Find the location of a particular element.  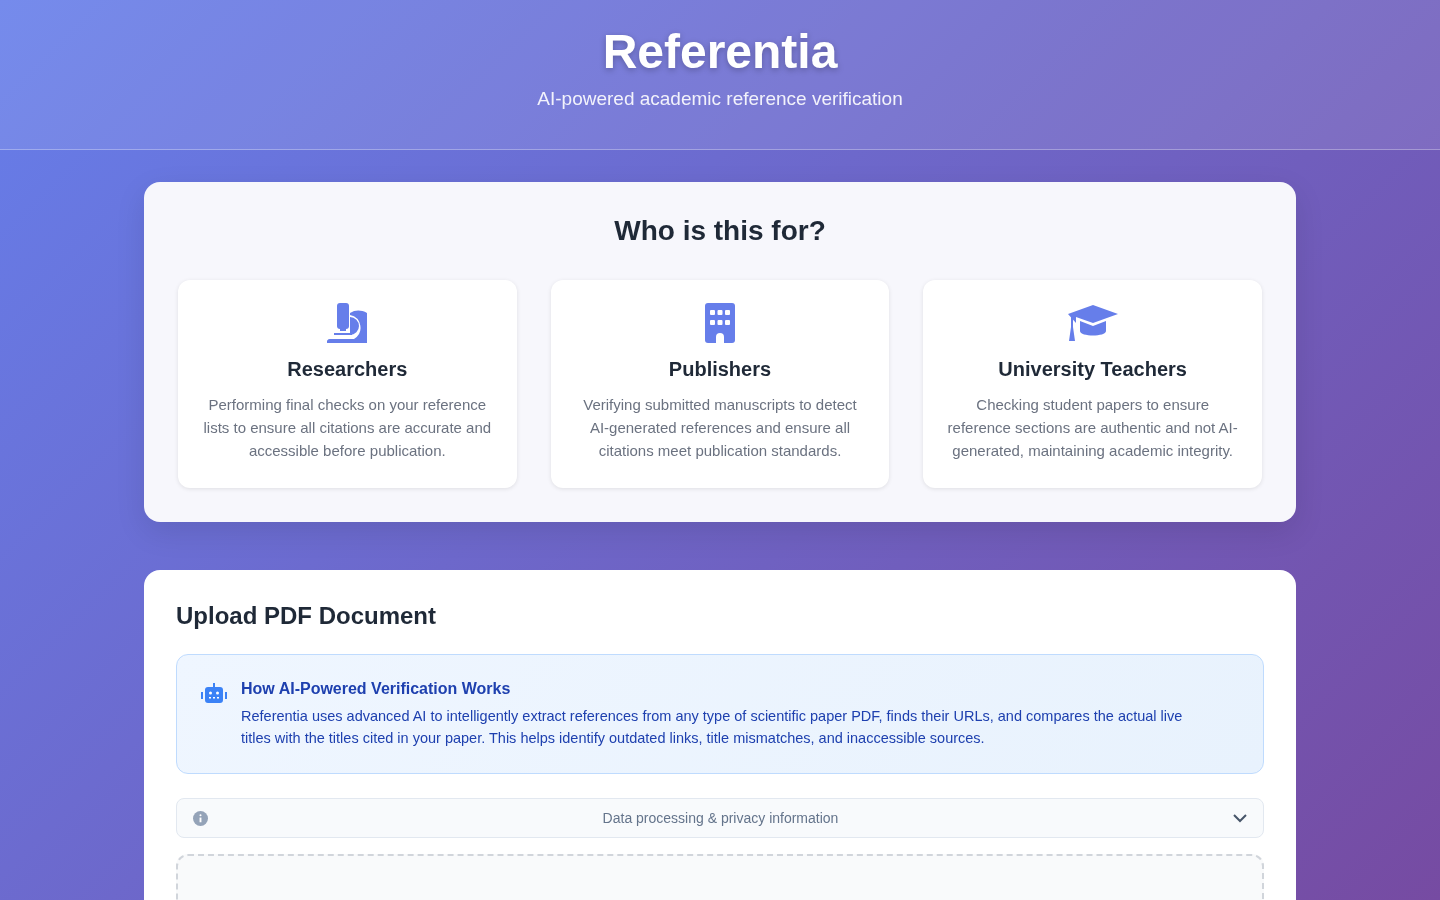

card-description: Checking student papers to ensure reference sections are authentic and not AI-generated, maintaining academic integrity. is located at coordinates (1092, 428).